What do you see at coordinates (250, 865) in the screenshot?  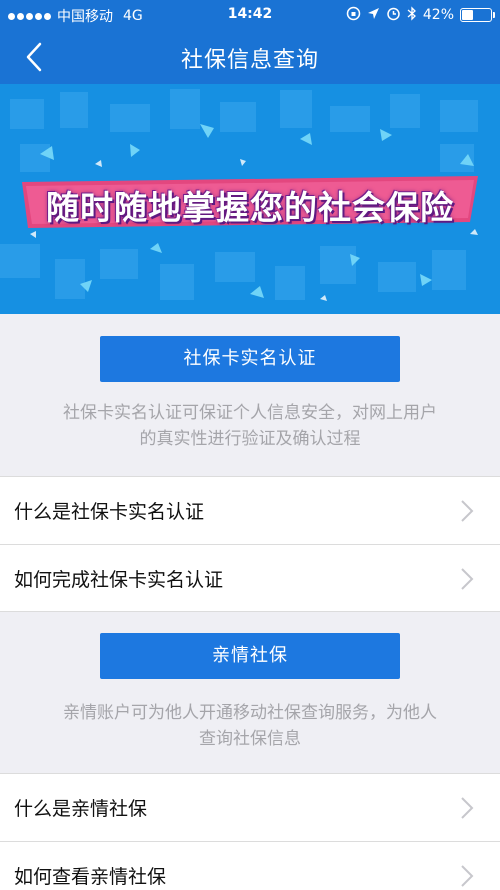 I see `list-item-how-to-view-family-social-security: 如何查看亲情社保` at bounding box center [250, 865].